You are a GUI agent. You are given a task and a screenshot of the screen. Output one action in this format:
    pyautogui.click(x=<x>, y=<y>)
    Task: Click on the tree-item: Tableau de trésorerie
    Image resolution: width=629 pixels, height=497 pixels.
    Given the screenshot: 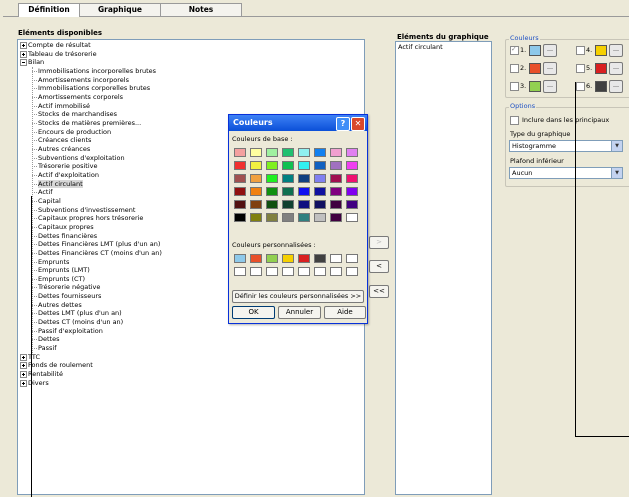 What is the action you would take?
    pyautogui.click(x=62, y=54)
    